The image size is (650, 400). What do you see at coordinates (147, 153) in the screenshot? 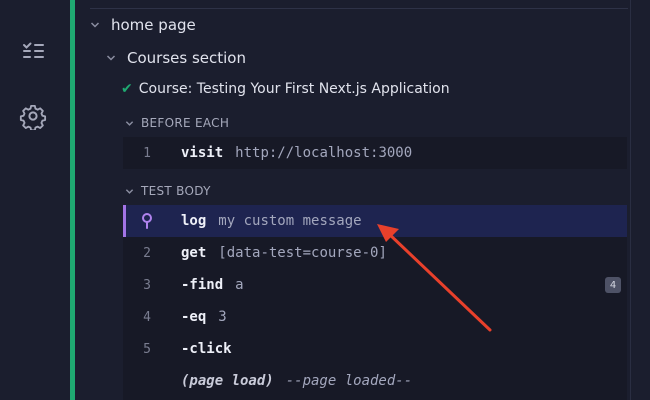
I see `command-number: 1` at bounding box center [147, 153].